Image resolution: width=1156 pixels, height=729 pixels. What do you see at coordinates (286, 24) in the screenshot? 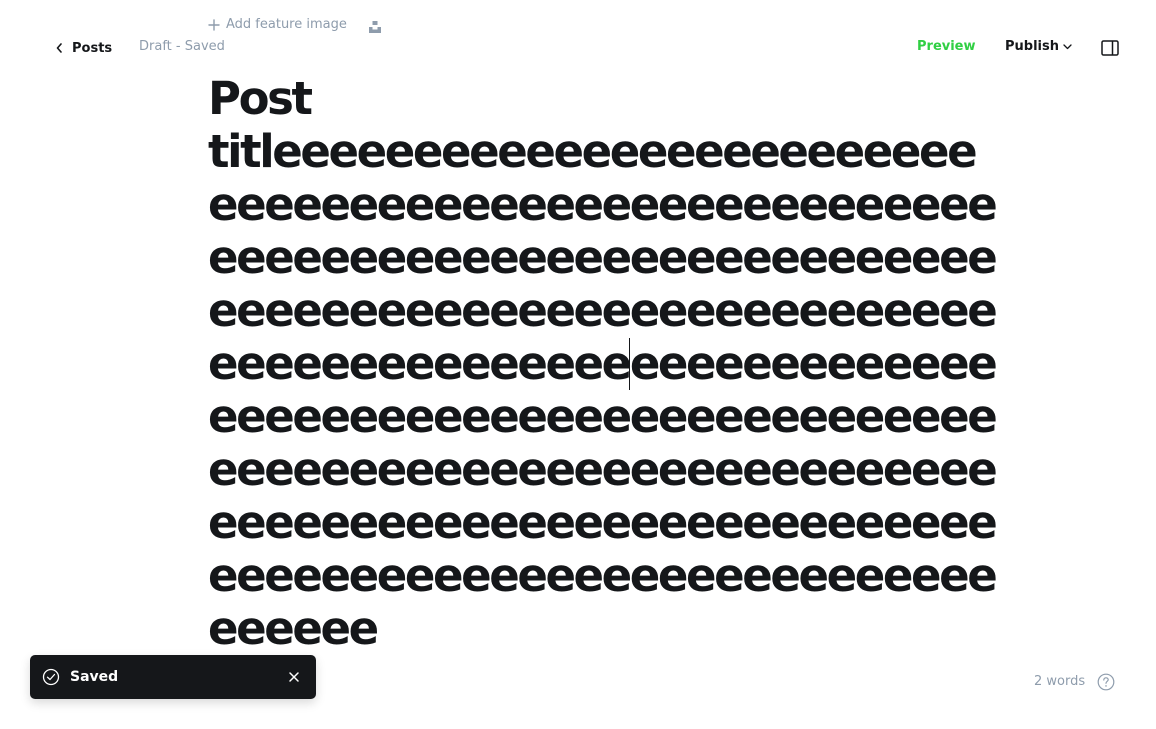
I see `add-feature-image-label: Add feature image` at bounding box center [286, 24].